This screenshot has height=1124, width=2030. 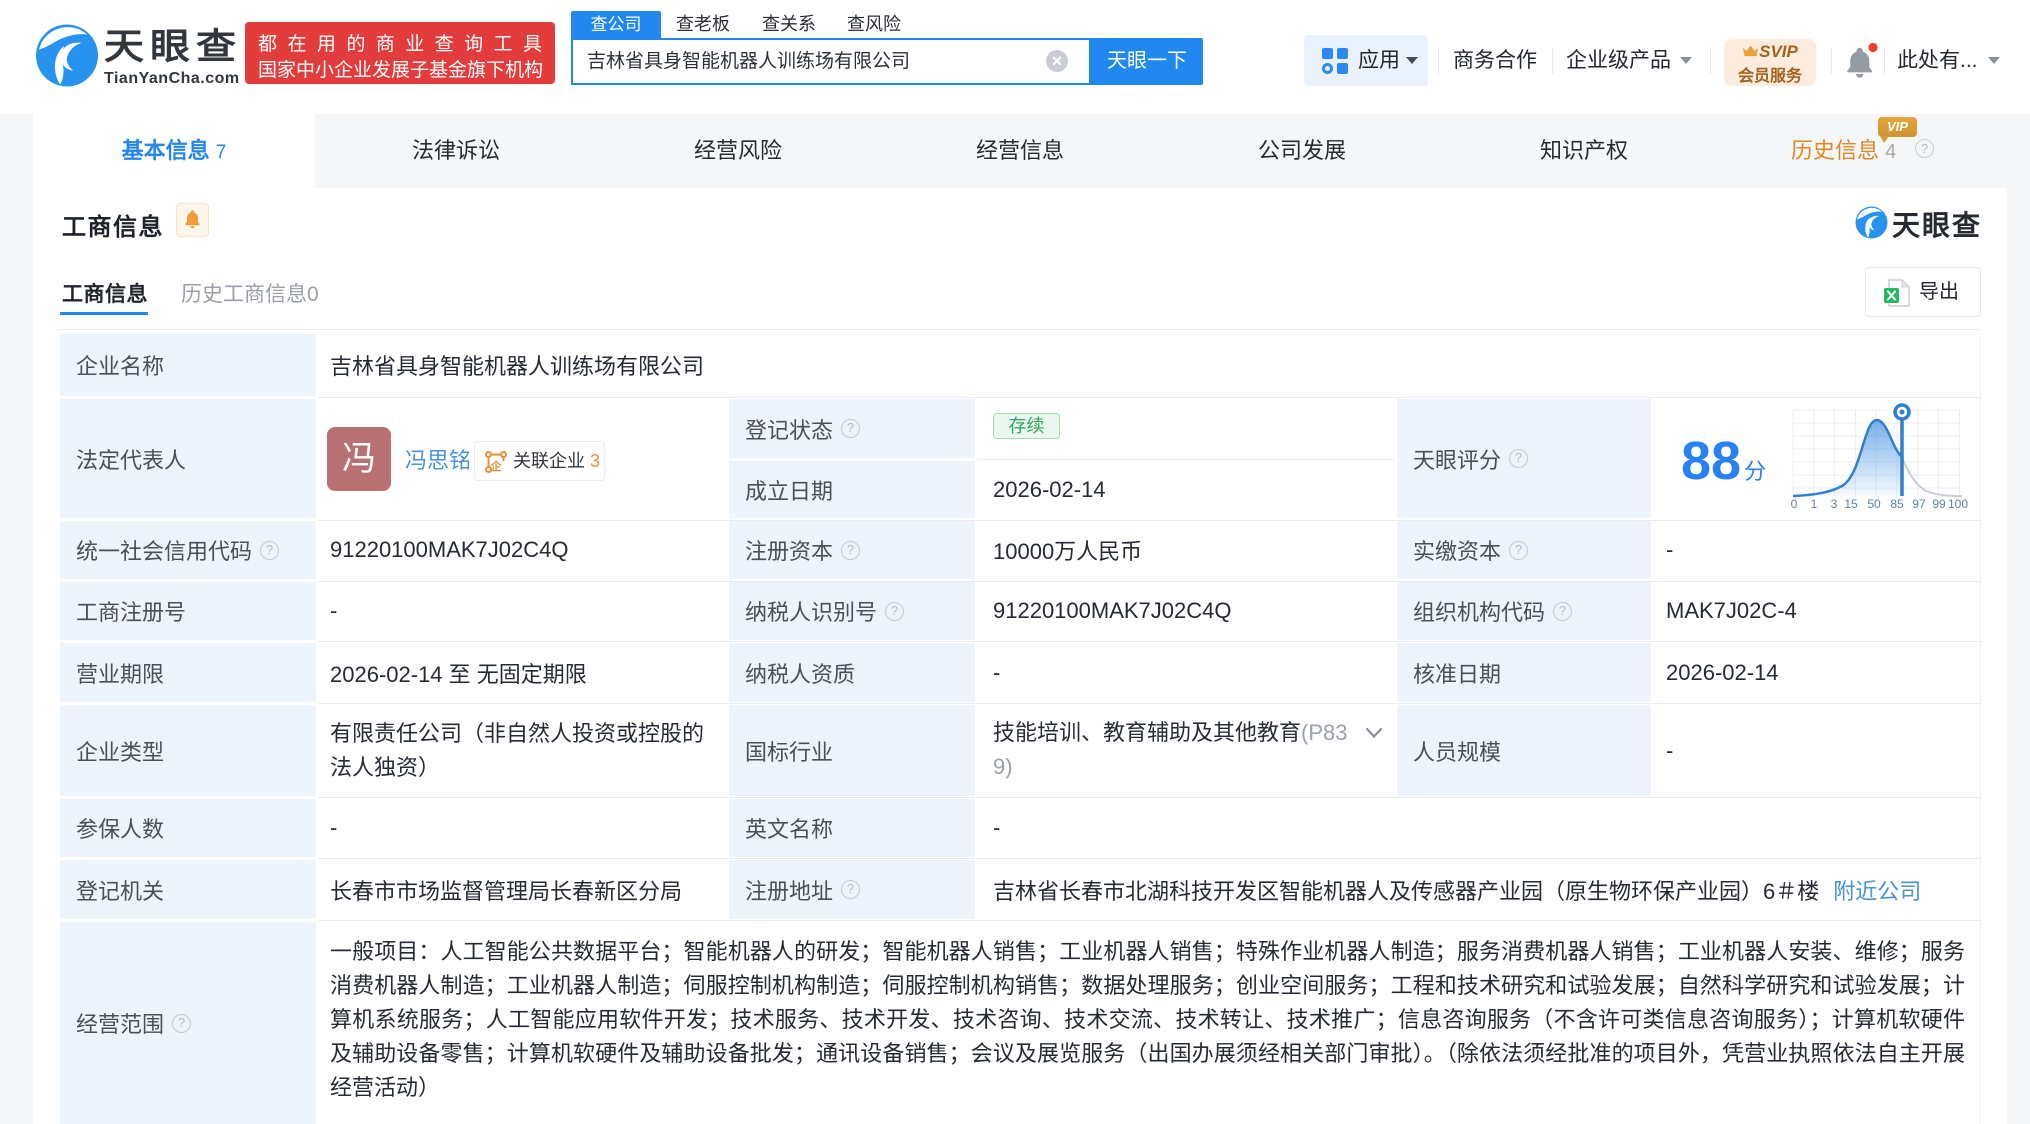 What do you see at coordinates (1958, 504) in the screenshot?
I see `svg-text: 100` at bounding box center [1958, 504].